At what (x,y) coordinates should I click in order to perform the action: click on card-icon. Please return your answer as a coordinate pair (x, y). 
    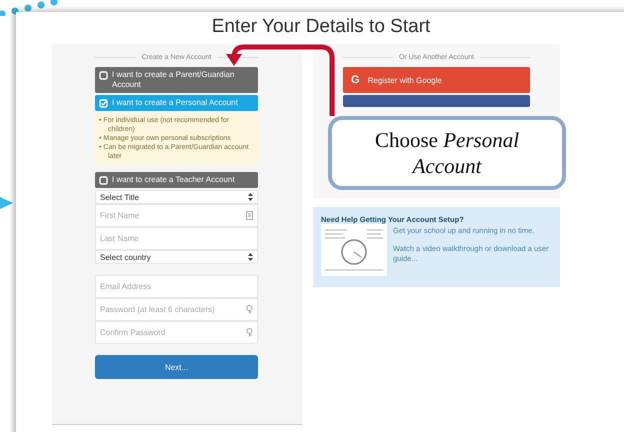
    Looking at the image, I should click on (249, 215).